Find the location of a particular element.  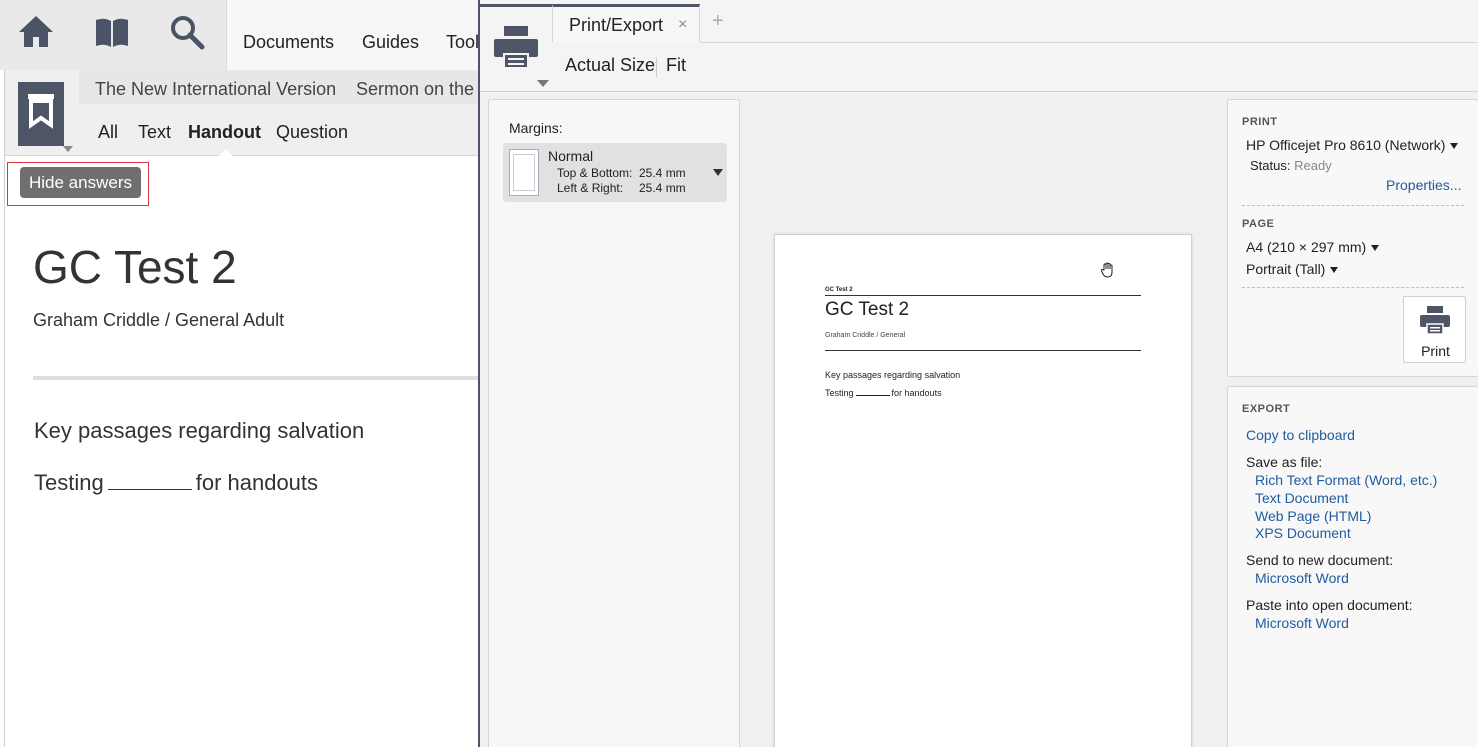

printer-status: Status: Ready is located at coordinates (1291, 165).